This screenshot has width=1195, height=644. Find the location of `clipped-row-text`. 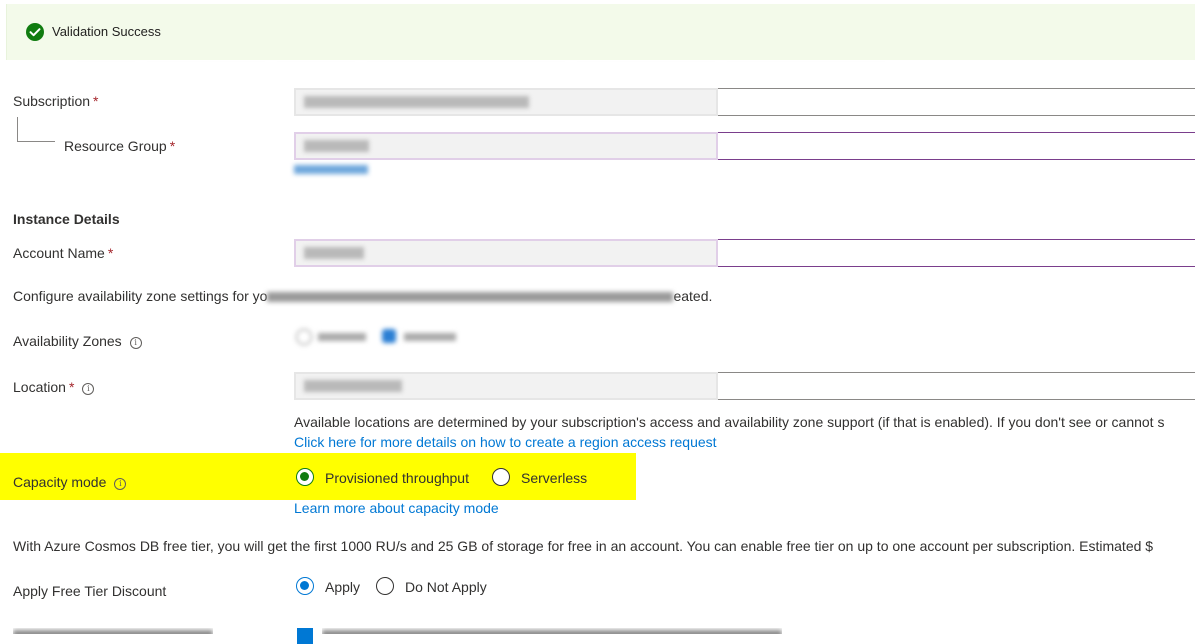

clipped-row-text is located at coordinates (552, 631).